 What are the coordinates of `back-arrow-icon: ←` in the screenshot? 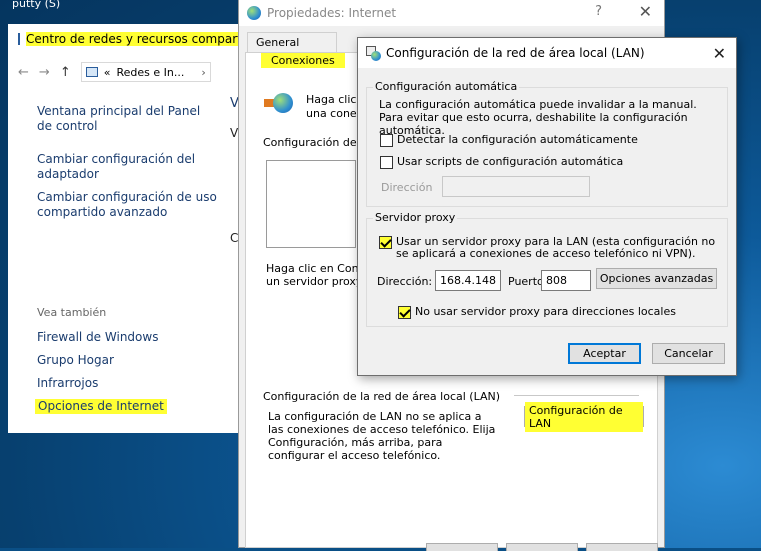 It's located at (23, 72).